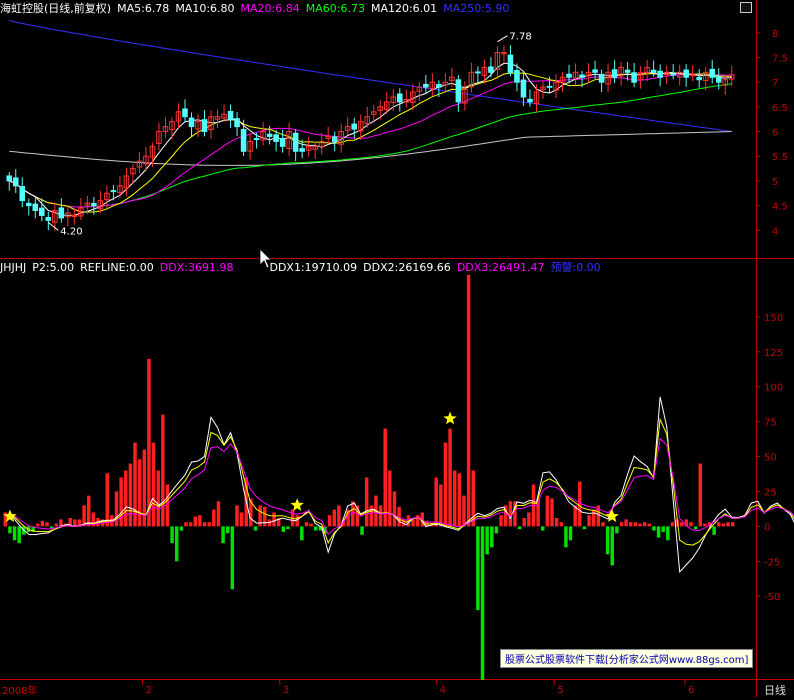 The width and height of the screenshot is (794, 700). What do you see at coordinates (575, 267) in the screenshot?
I see `warning-label: 预警:0.00` at bounding box center [575, 267].